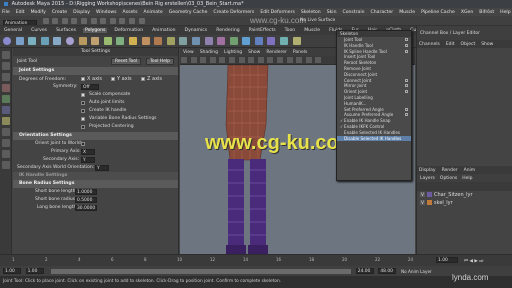 Image resolution: width=512 pixels, height=288 pixels. I want to click on secondary-axis-dropdown: Y, so click(88, 160).